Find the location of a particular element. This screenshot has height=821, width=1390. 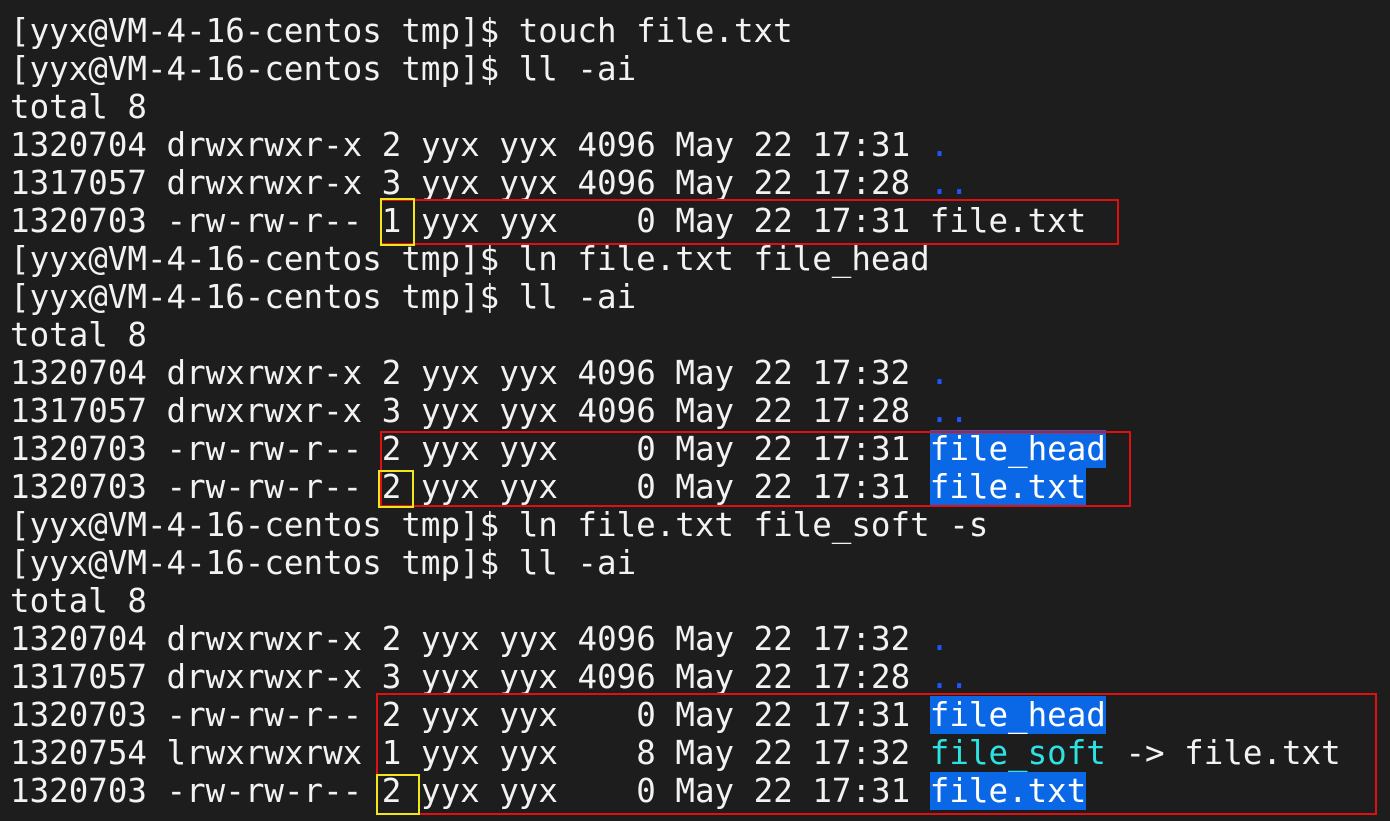

inode-number: 1320754 is located at coordinates (78, 753).